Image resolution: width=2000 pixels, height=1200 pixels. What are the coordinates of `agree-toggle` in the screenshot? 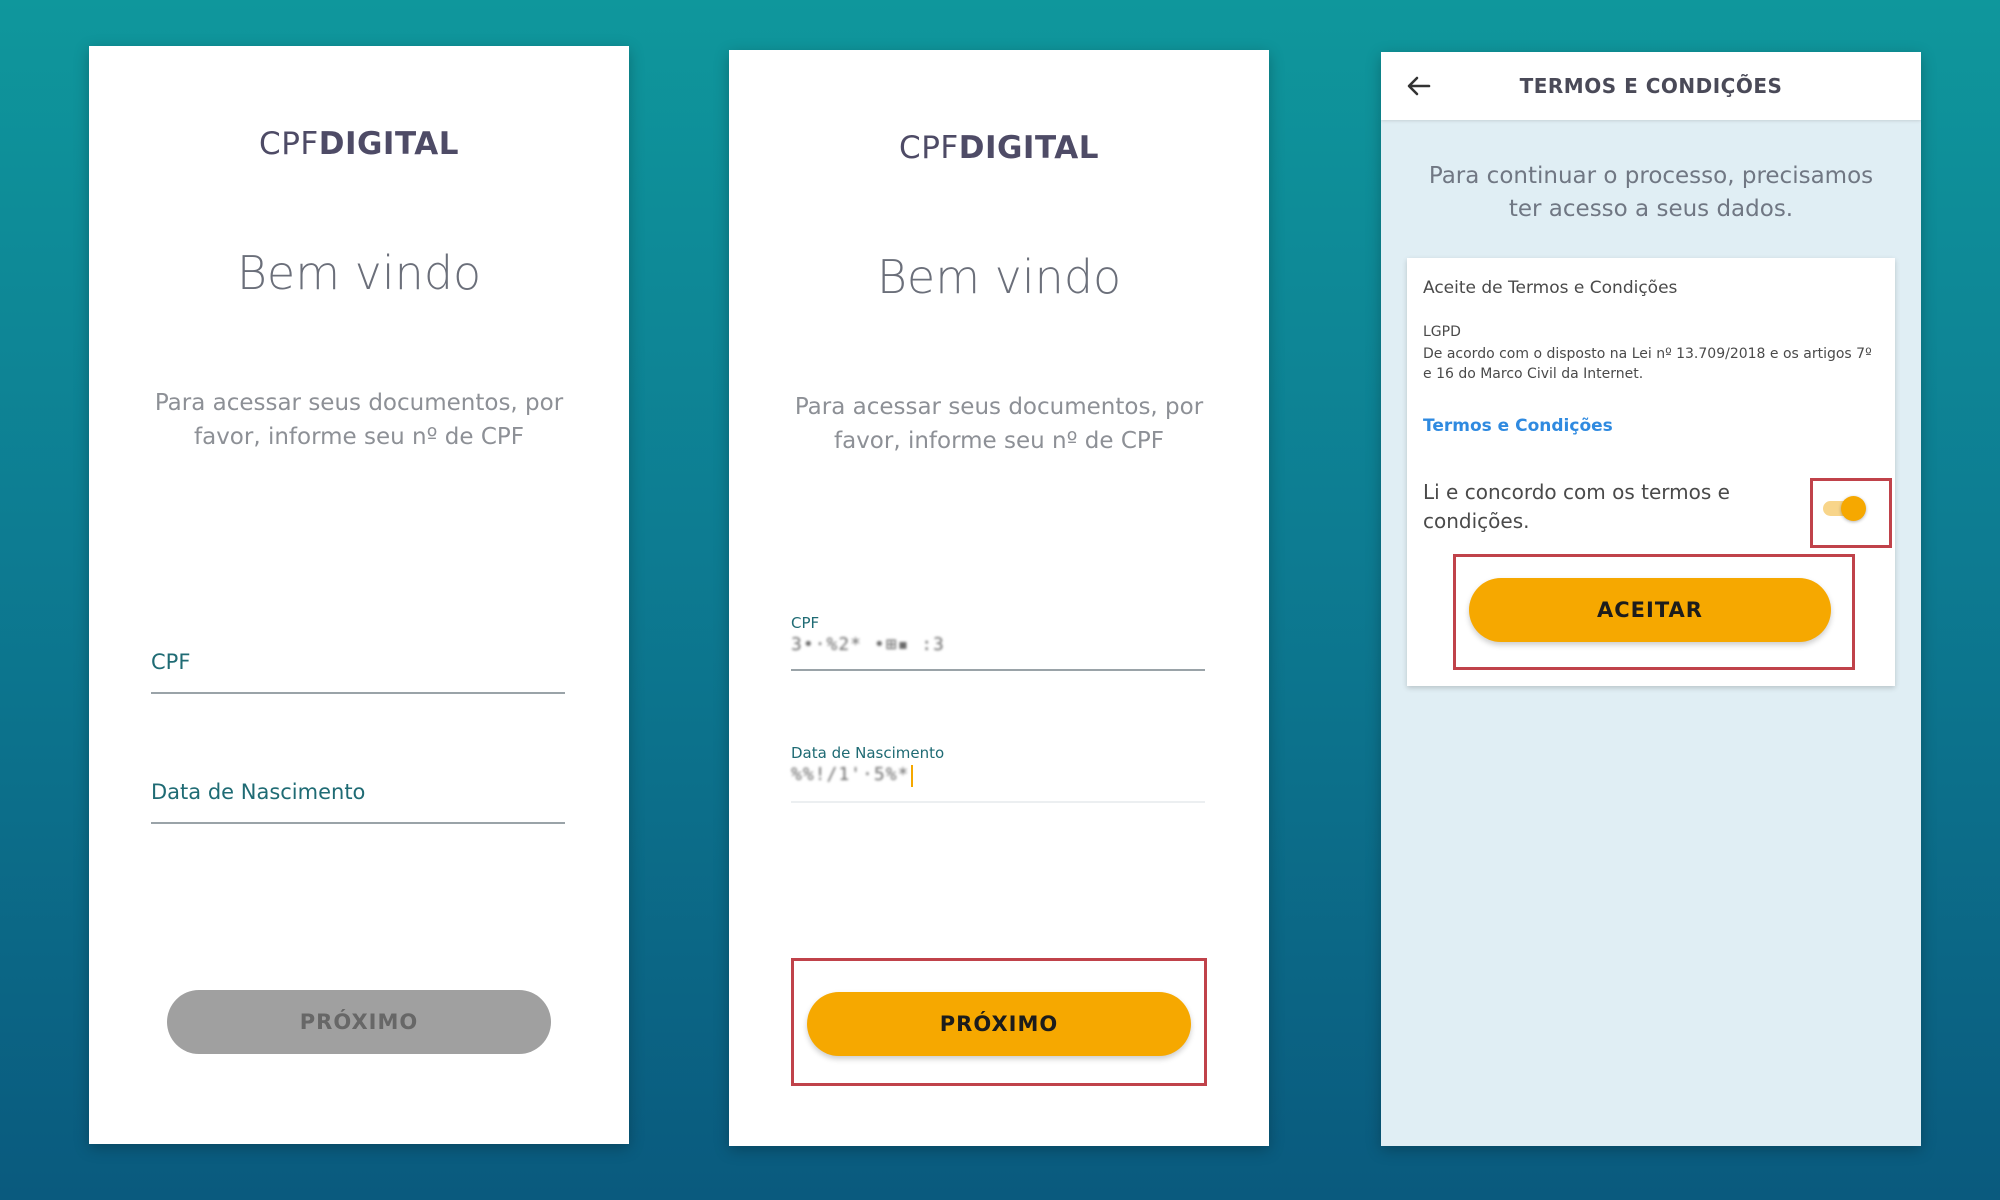 It's located at (1843, 508).